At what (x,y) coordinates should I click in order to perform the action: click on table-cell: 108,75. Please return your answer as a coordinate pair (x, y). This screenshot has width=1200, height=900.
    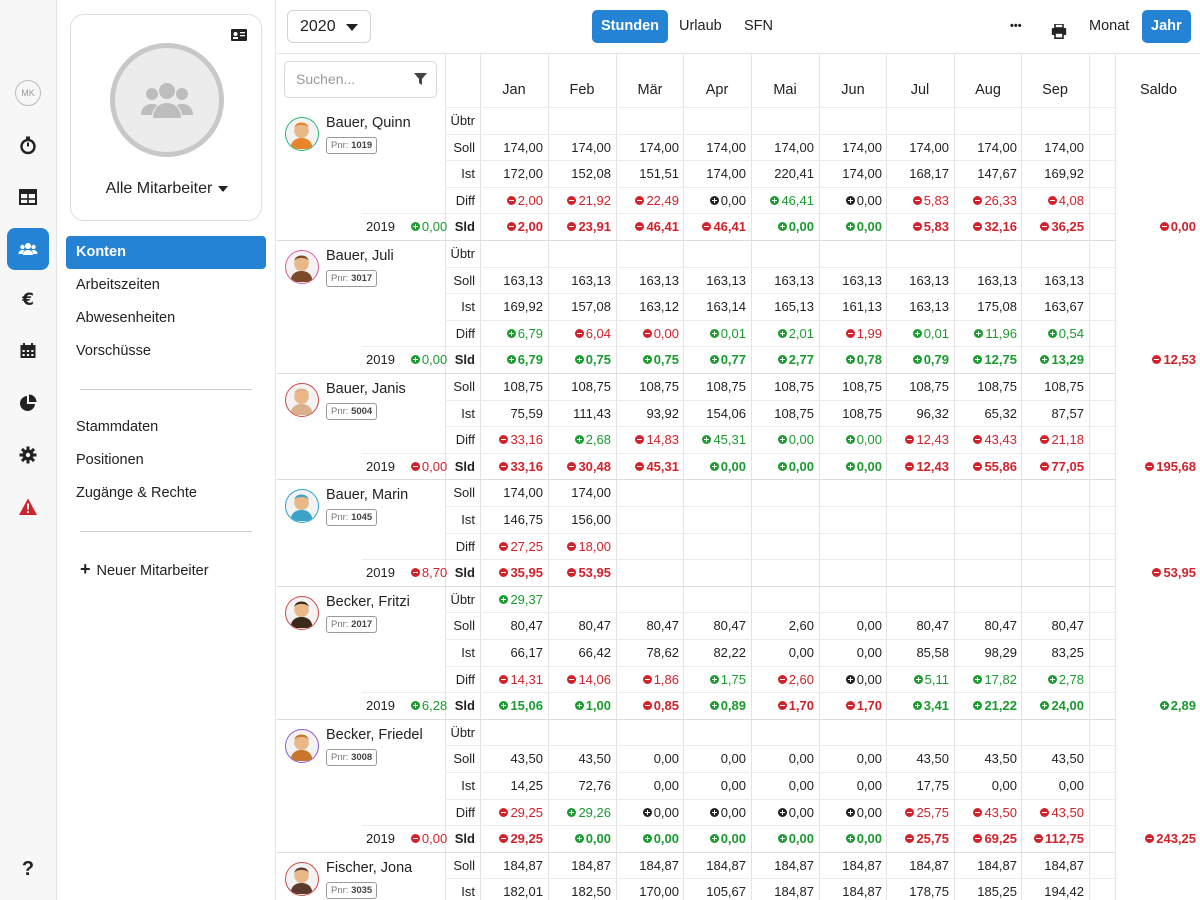
    Looking at the image, I should click on (591, 386).